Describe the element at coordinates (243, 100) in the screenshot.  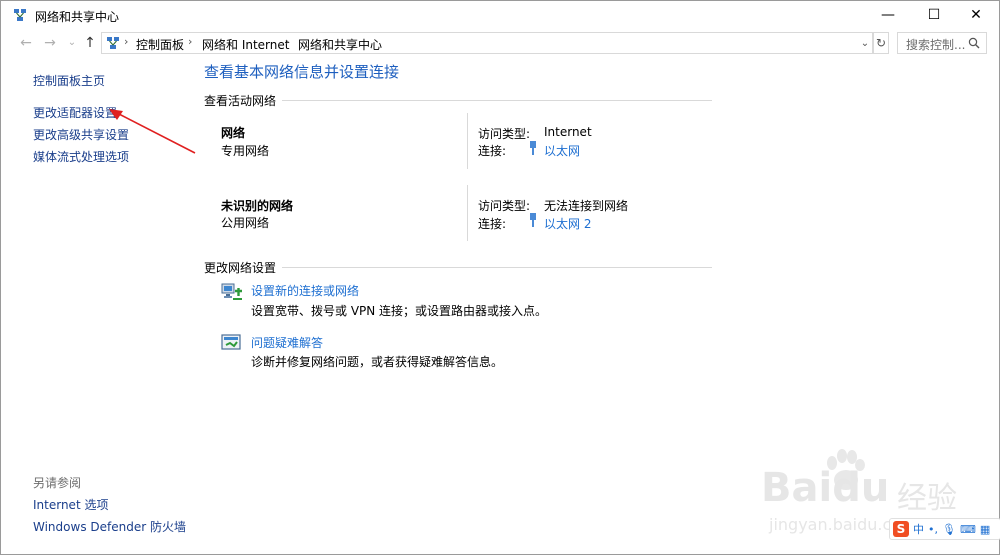
I see `active-networks-heading: 查看活动网络` at that location.